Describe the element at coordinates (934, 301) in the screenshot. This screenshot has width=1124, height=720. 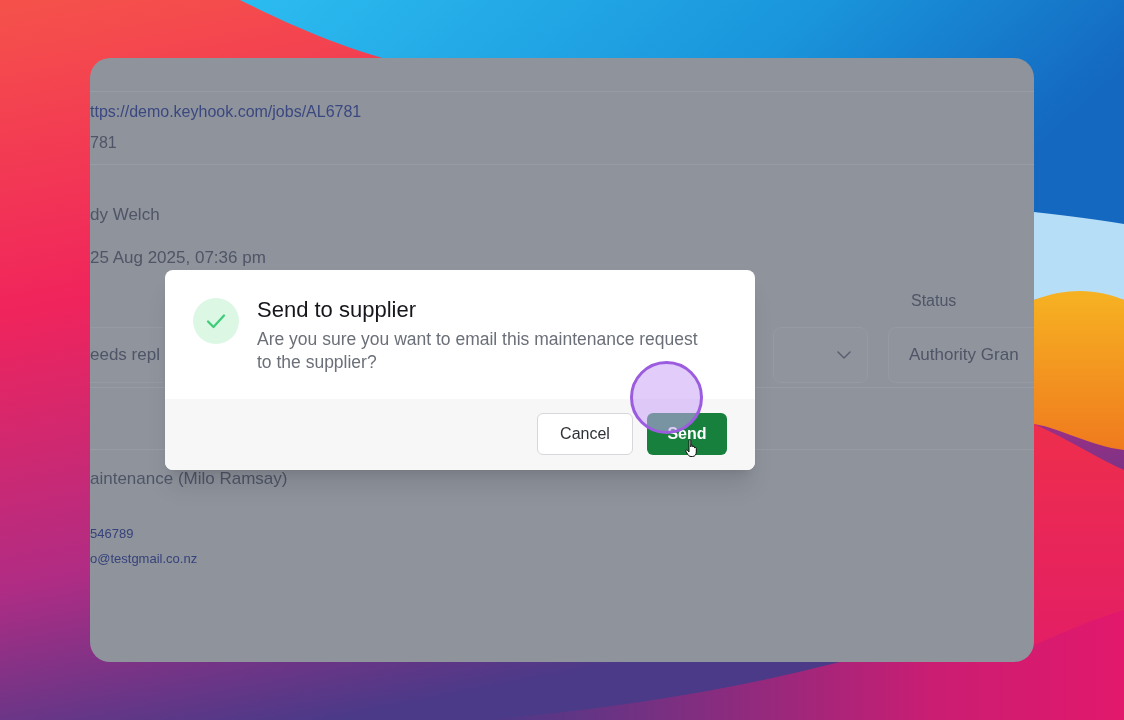
I see `status-label: Status` at that location.